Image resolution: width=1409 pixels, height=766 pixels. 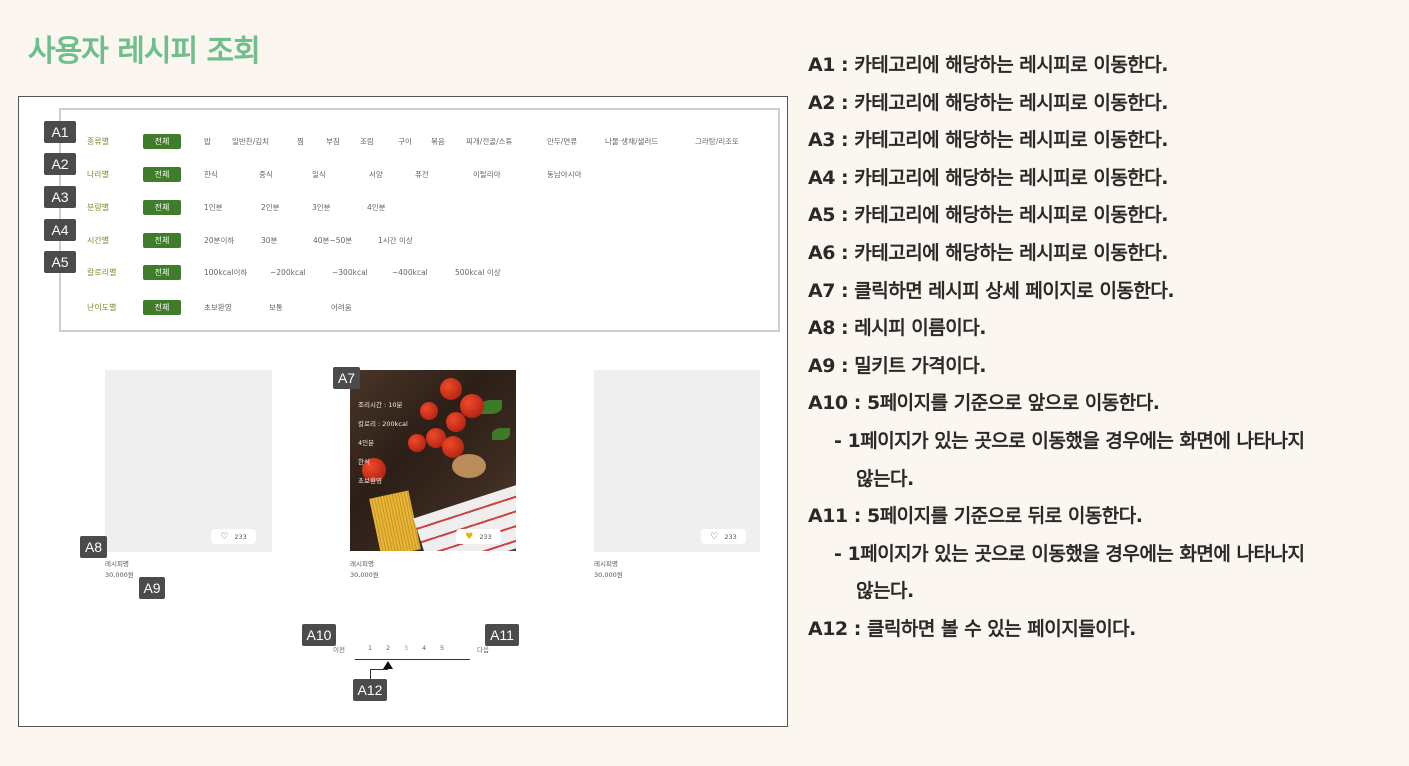 I want to click on filter-option: 퓨전, so click(x=422, y=174).